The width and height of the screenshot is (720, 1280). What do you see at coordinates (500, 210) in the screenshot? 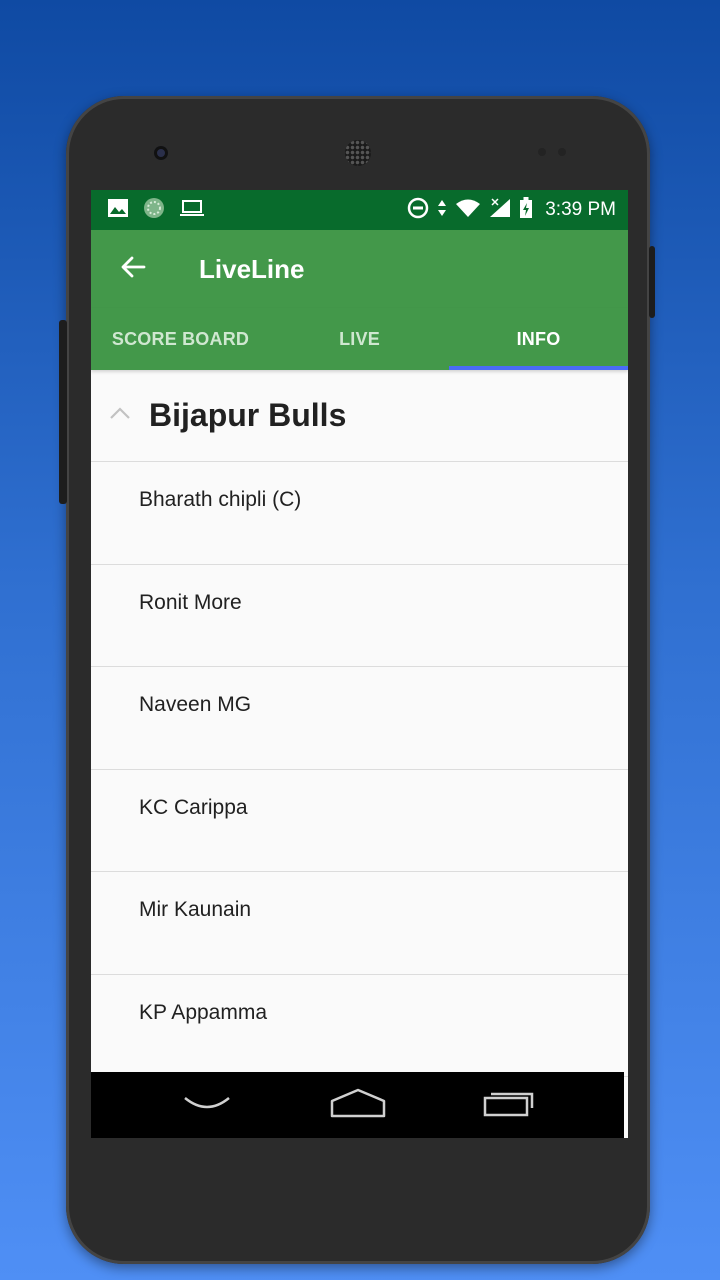
I see `signal-icon` at bounding box center [500, 210].